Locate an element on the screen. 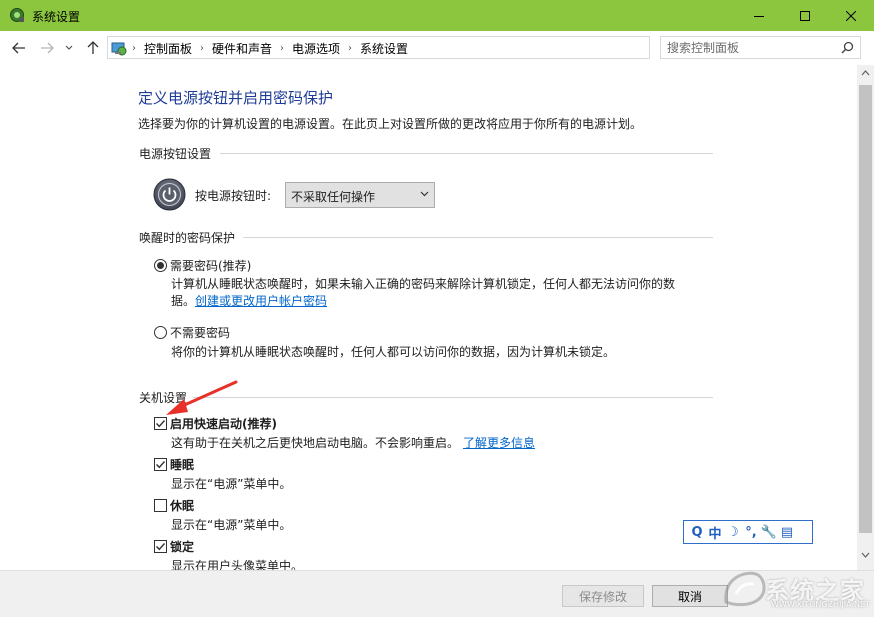 The height and width of the screenshot is (617, 874). maximize-button is located at coordinates (805, 15).